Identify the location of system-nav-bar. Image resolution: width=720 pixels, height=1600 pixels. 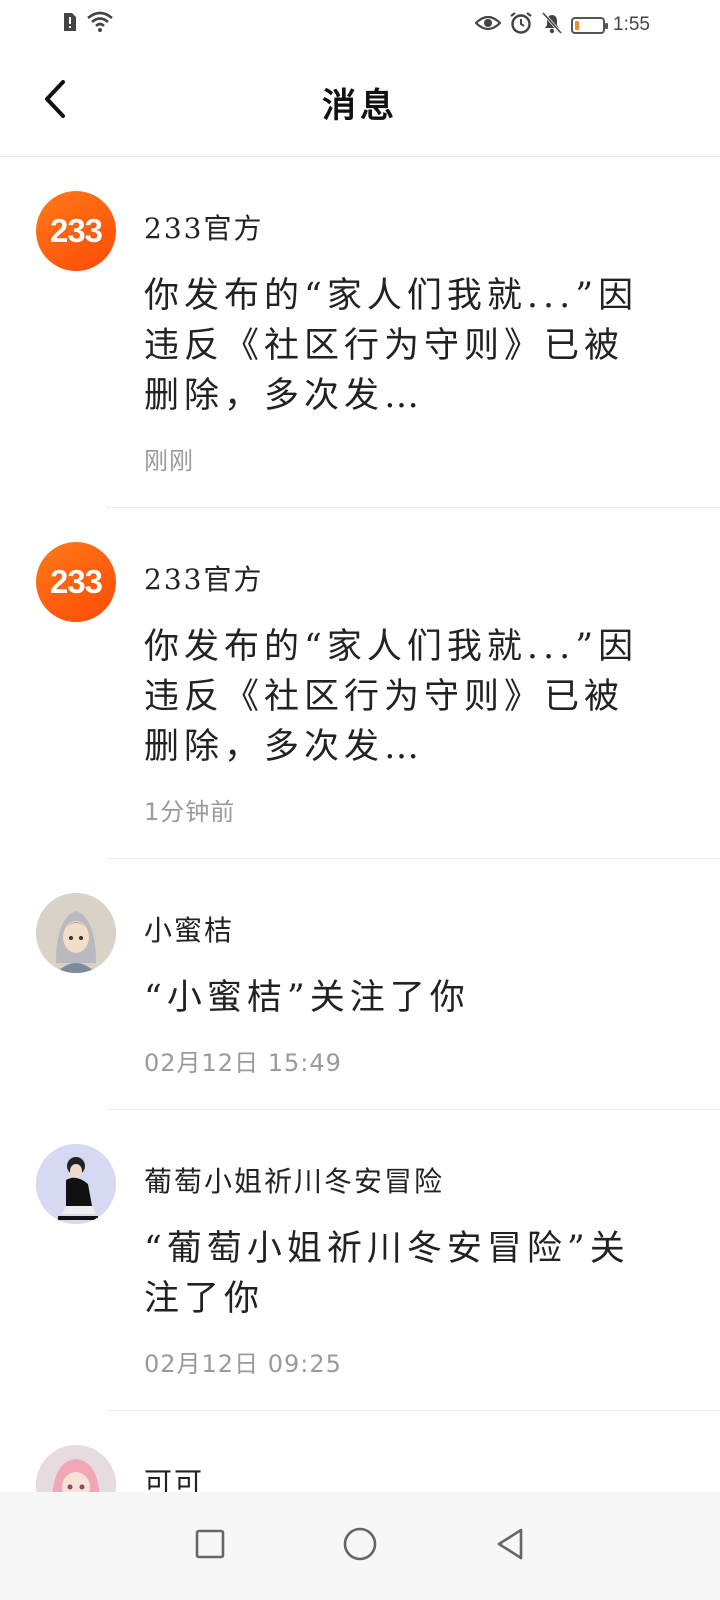
(360, 1546).